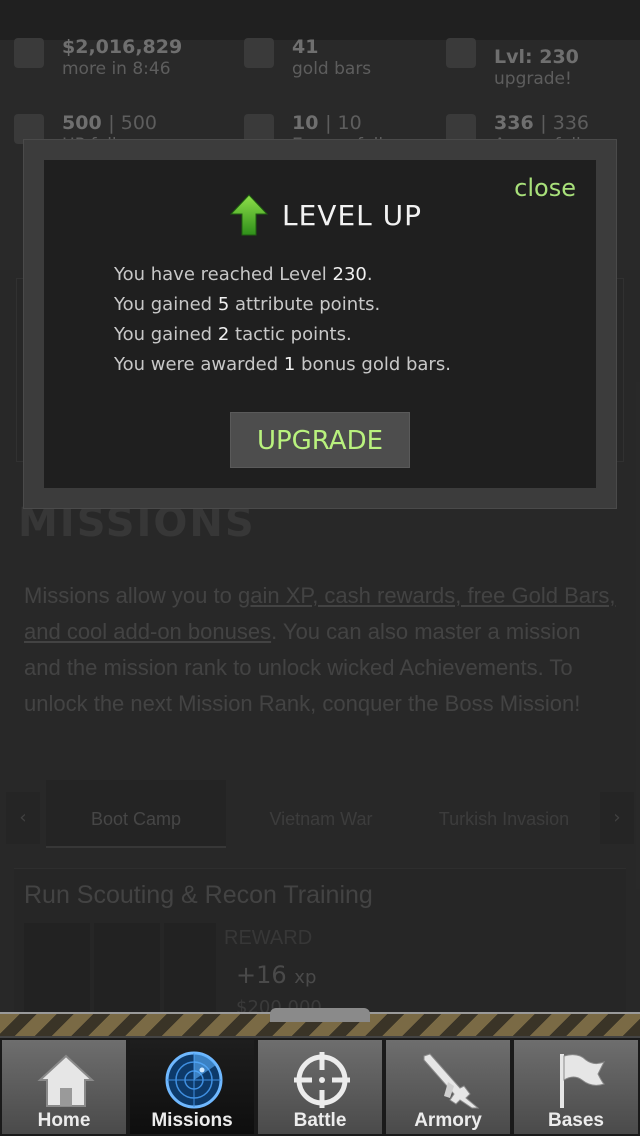  What do you see at coordinates (352, 215) in the screenshot?
I see `level-up-title: LEVEL UP` at bounding box center [352, 215].